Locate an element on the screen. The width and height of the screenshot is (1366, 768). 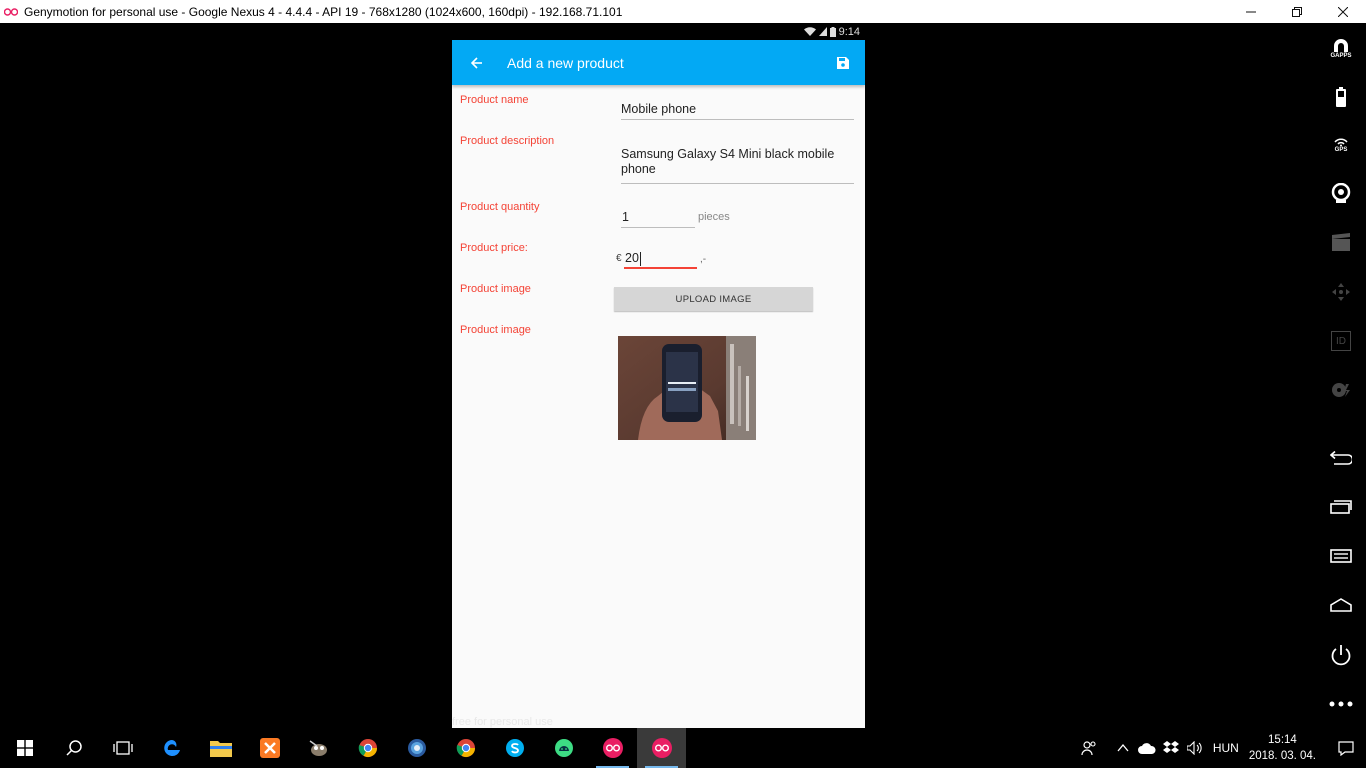
restore-icon is located at coordinates (1297, 11).